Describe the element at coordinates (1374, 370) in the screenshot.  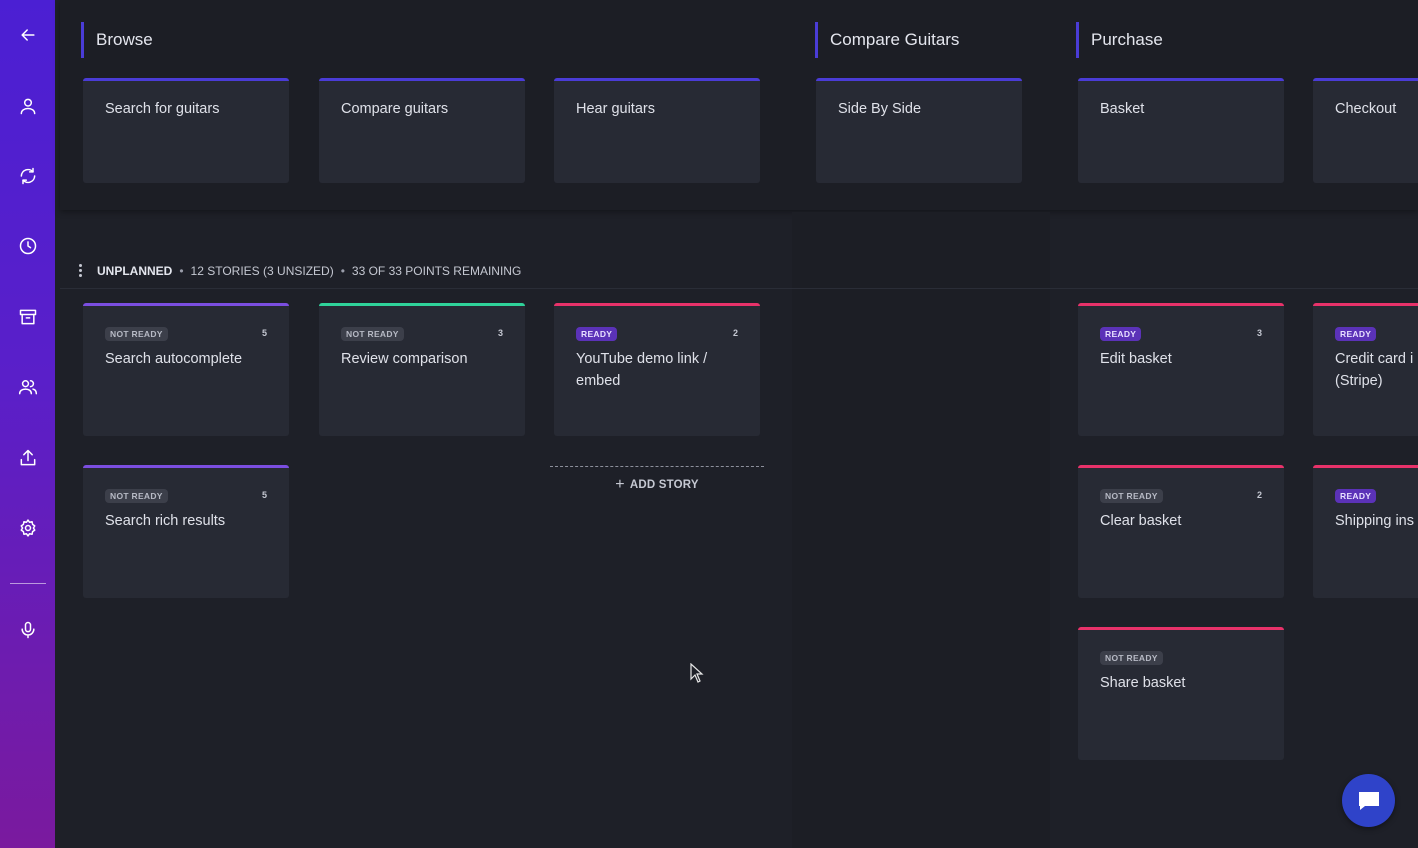
I see `story-title: Credit card i (Stripe)` at that location.